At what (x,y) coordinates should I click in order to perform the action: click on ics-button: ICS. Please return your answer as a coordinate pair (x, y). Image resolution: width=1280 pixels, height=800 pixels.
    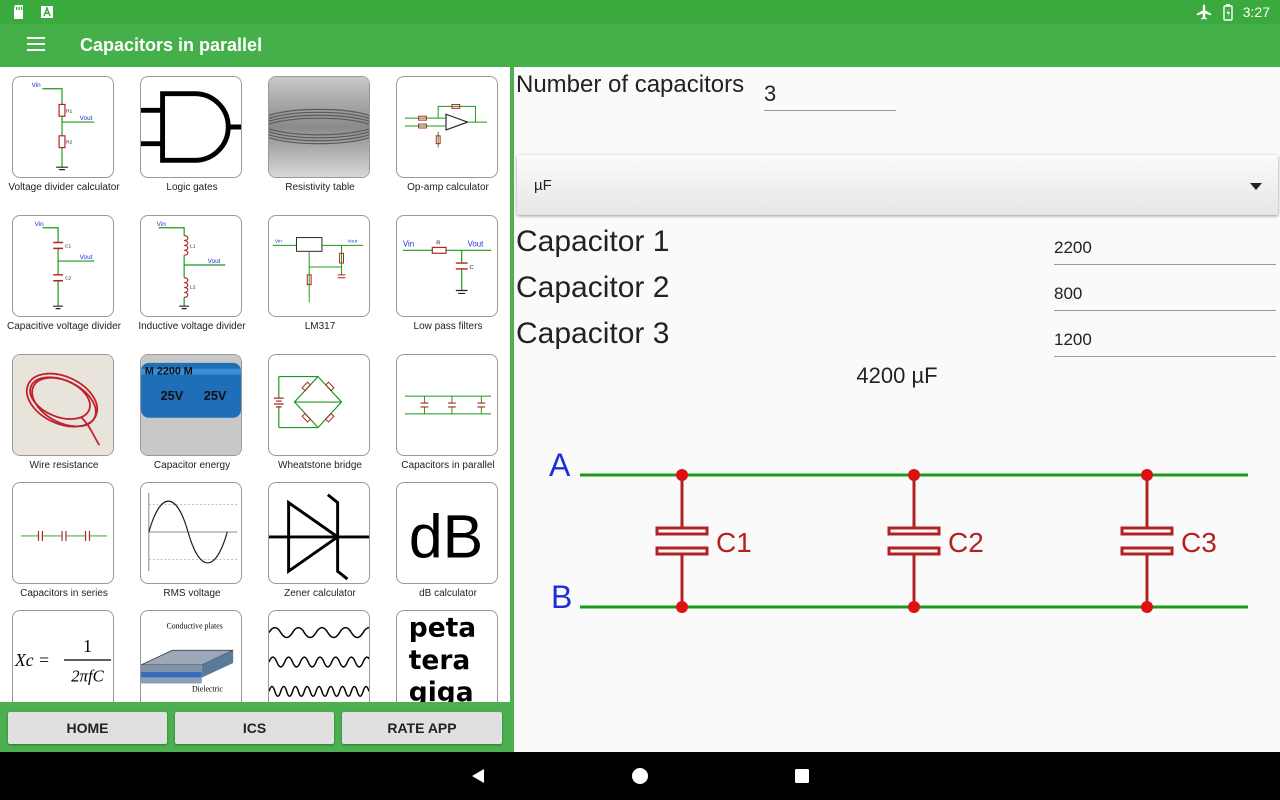
    Looking at the image, I should click on (254, 728).